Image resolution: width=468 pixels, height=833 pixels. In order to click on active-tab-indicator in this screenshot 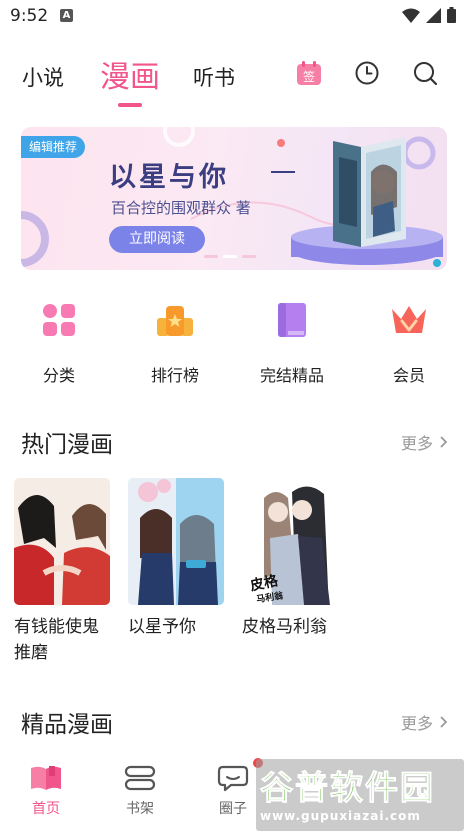, I will do `click(130, 105)`.